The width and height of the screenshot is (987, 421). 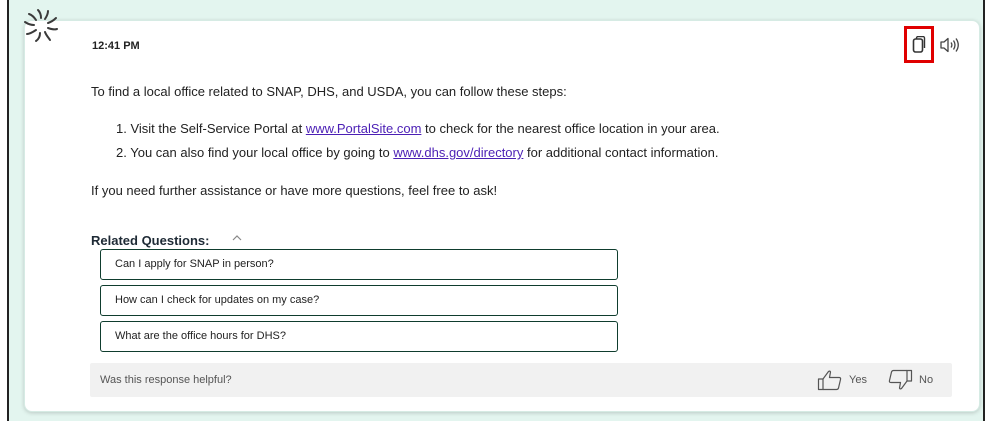 I want to click on step-number: 1., so click(x=121, y=128).